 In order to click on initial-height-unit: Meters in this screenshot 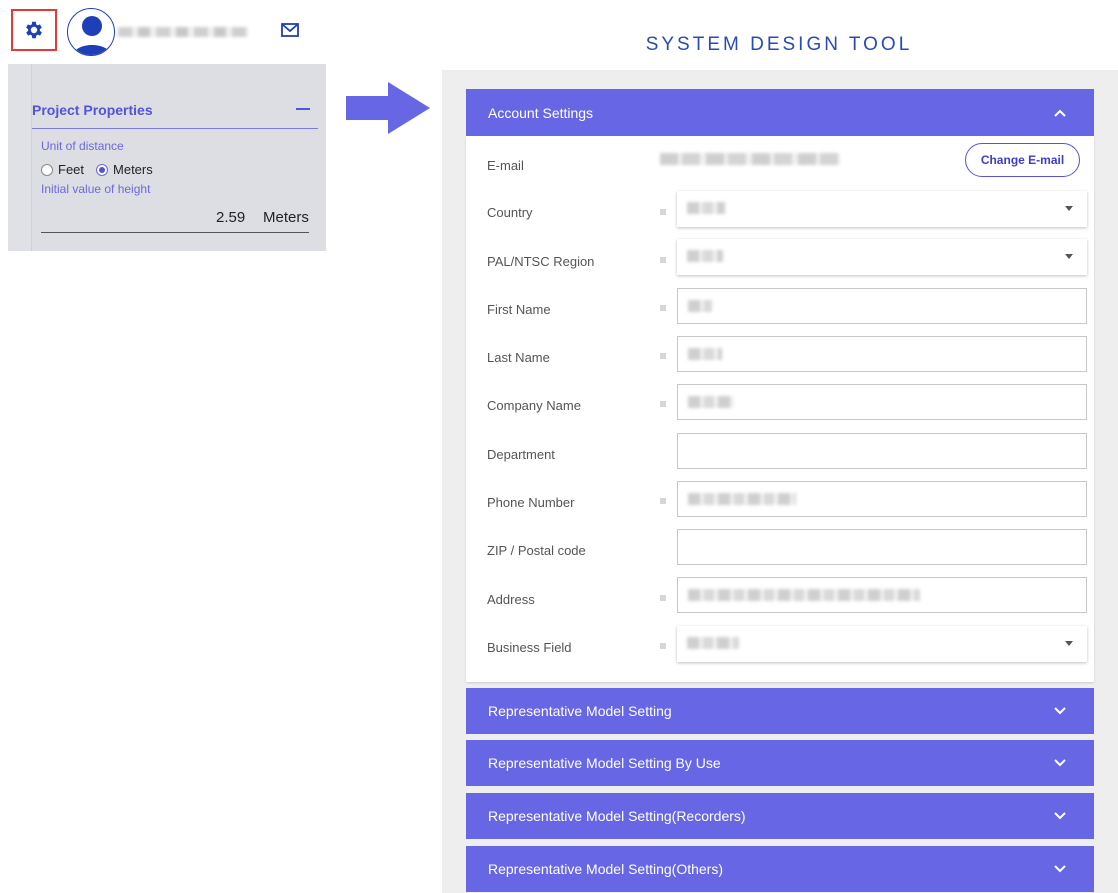, I will do `click(286, 217)`.